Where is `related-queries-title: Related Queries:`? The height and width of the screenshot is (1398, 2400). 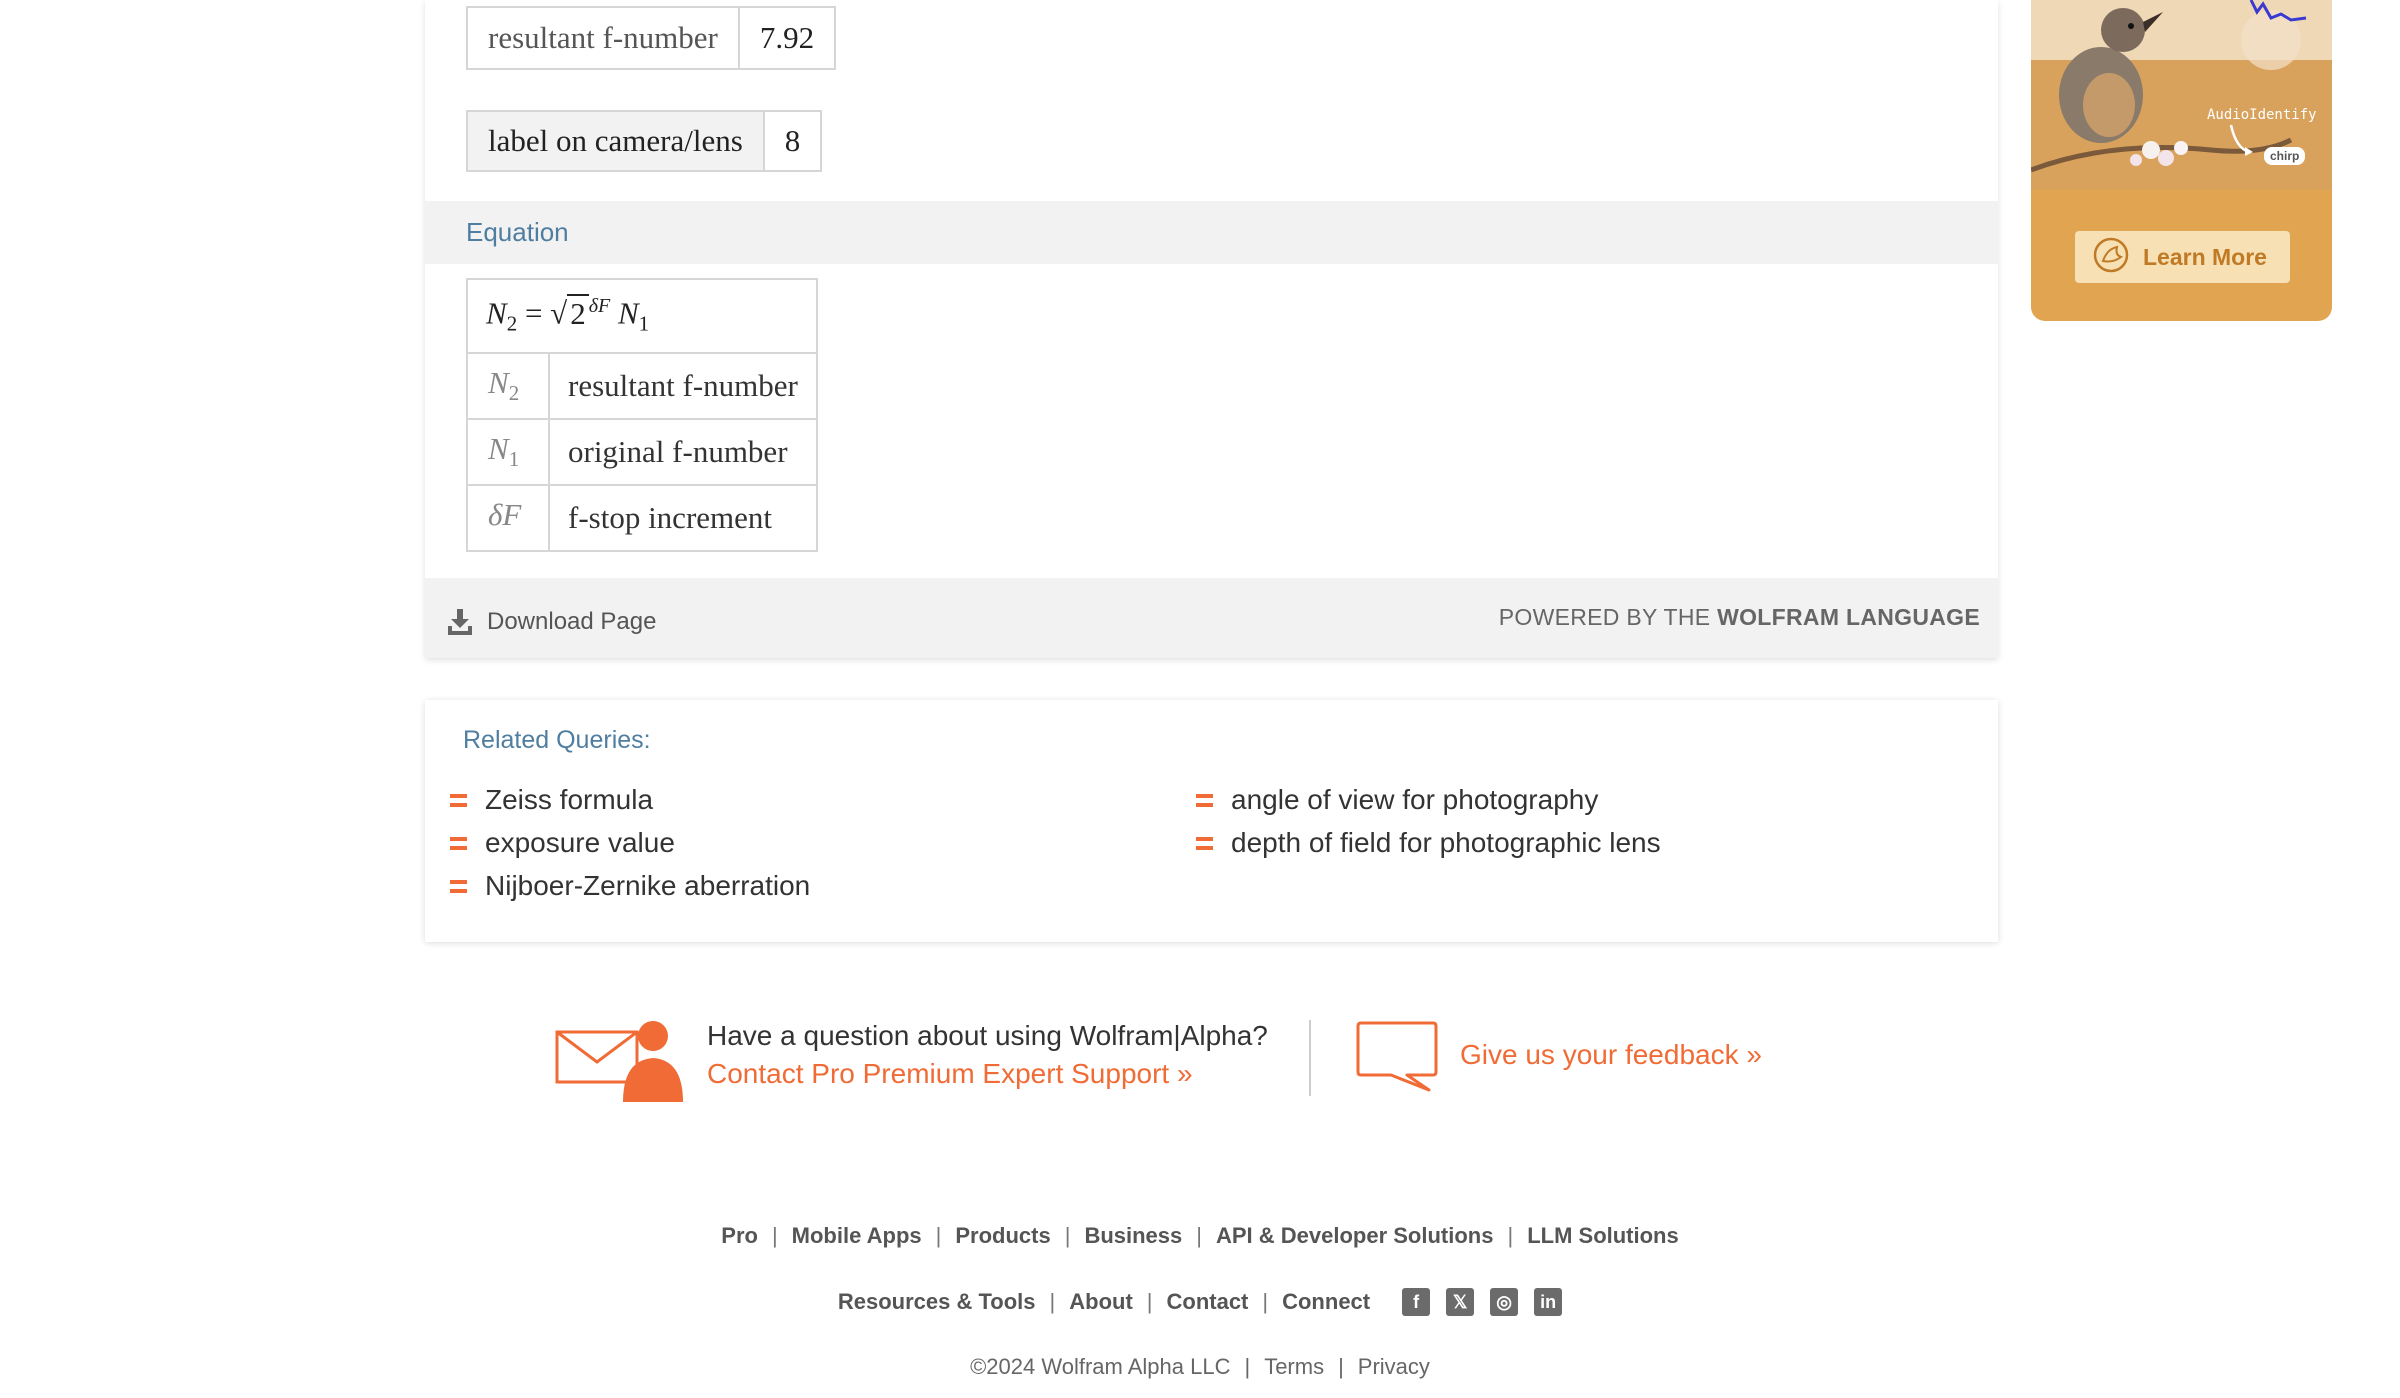 related-queries-title: Related Queries: is located at coordinates (557, 740).